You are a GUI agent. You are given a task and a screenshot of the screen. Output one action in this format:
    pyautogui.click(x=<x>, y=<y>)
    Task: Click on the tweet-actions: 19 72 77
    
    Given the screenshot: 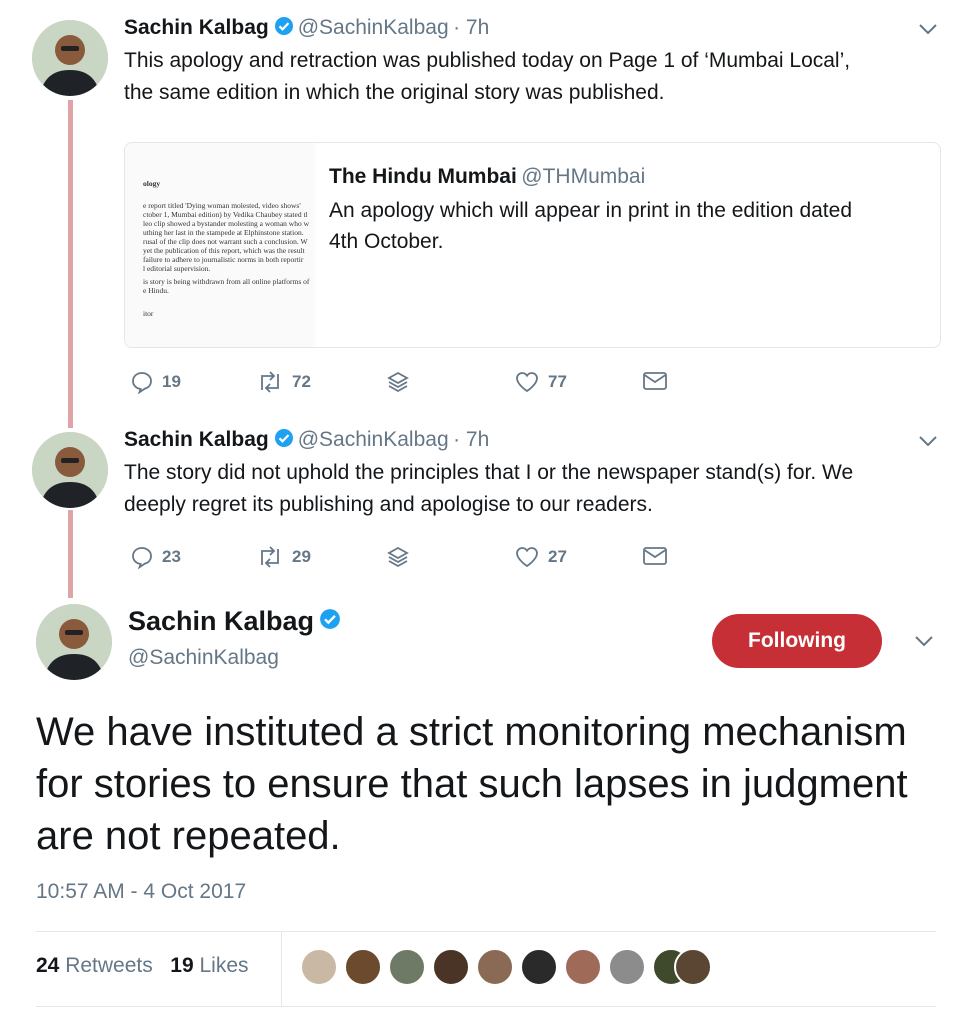 What is the action you would take?
    pyautogui.click(x=404, y=385)
    